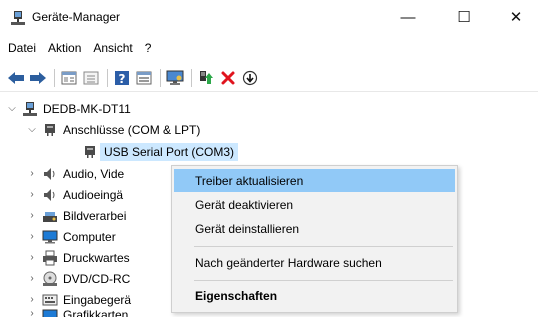 The image size is (538, 317). Describe the element at coordinates (95, 215) in the screenshot. I see `tree-item-label: Bildverarbei` at that location.